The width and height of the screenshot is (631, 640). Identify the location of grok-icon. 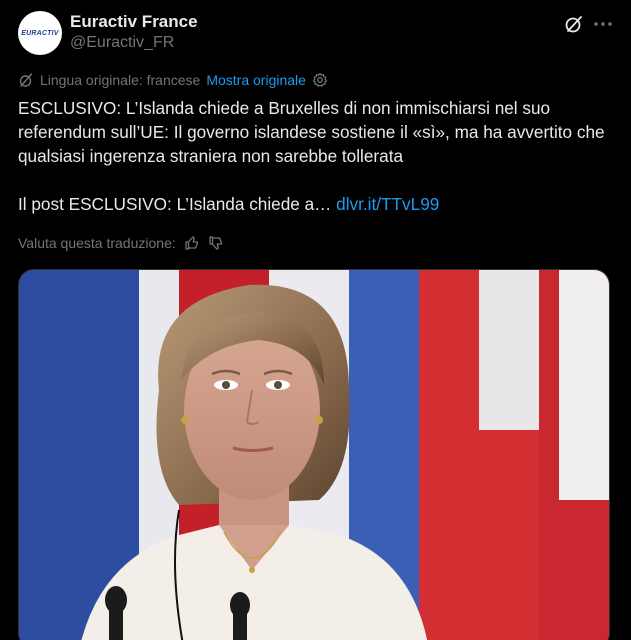
(574, 24).